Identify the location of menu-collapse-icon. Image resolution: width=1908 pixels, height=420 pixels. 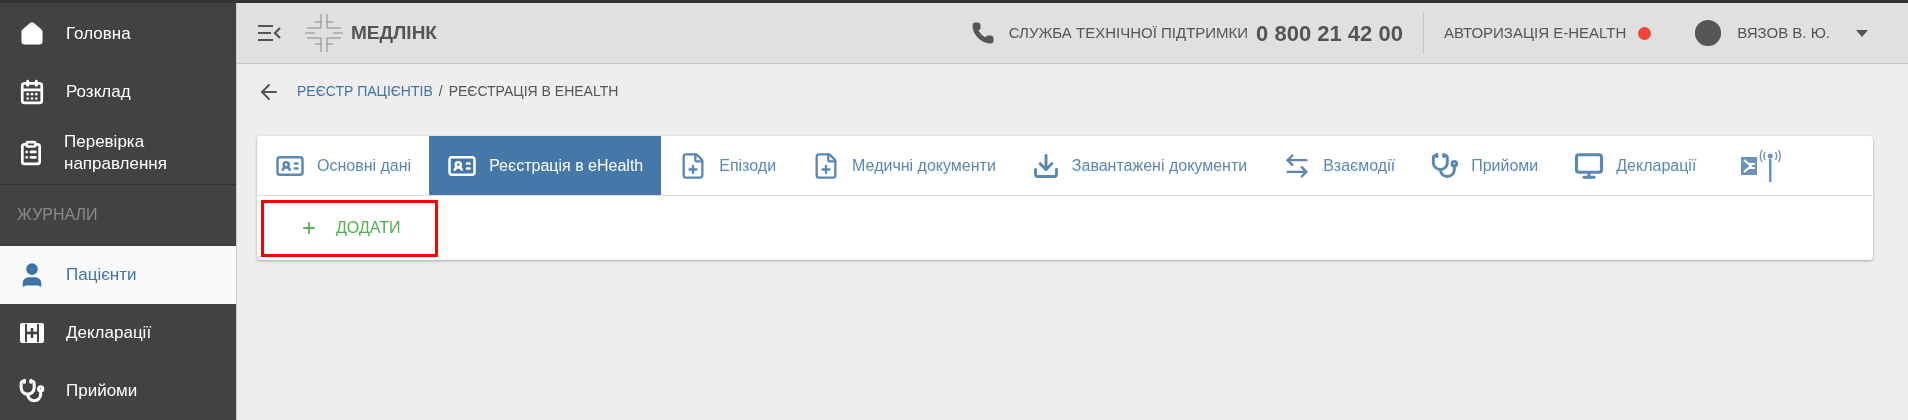
(269, 33).